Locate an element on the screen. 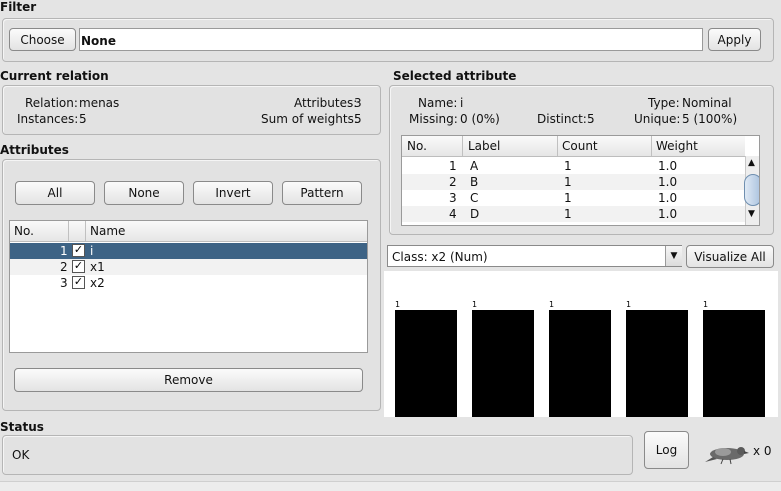 The width and height of the screenshot is (781, 491). status-text: OK is located at coordinates (21, 455).